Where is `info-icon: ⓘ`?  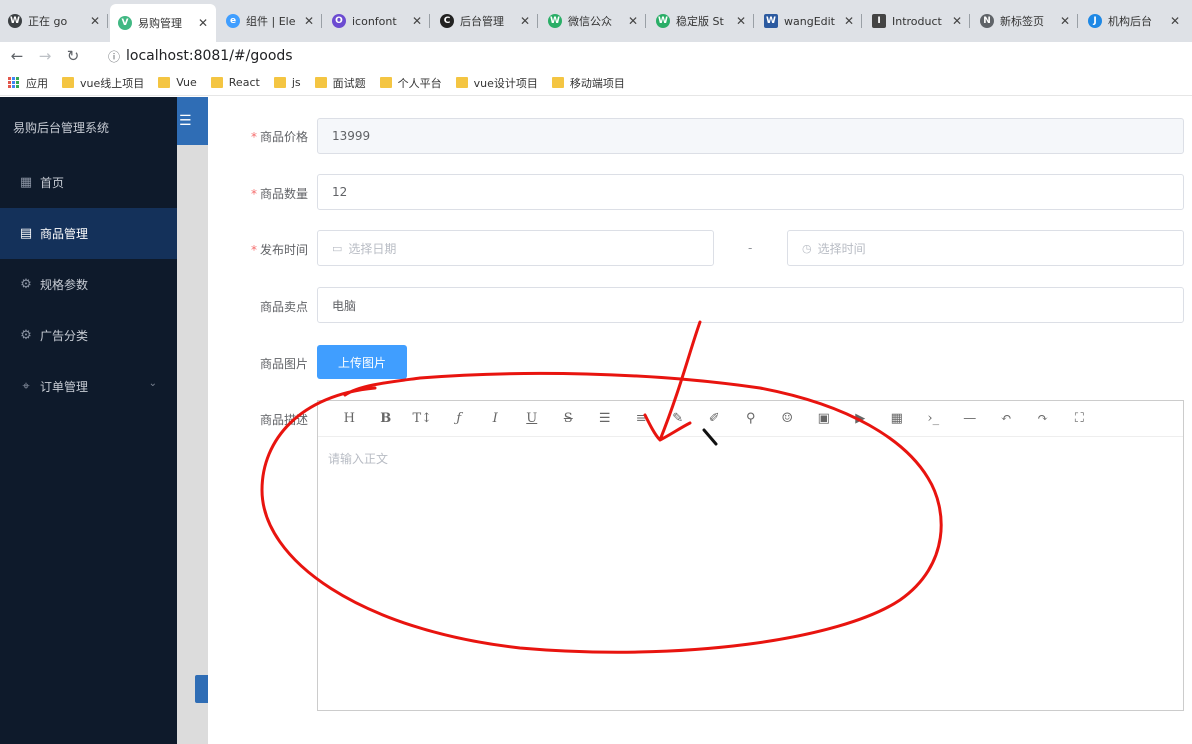 info-icon: ⓘ is located at coordinates (114, 56).